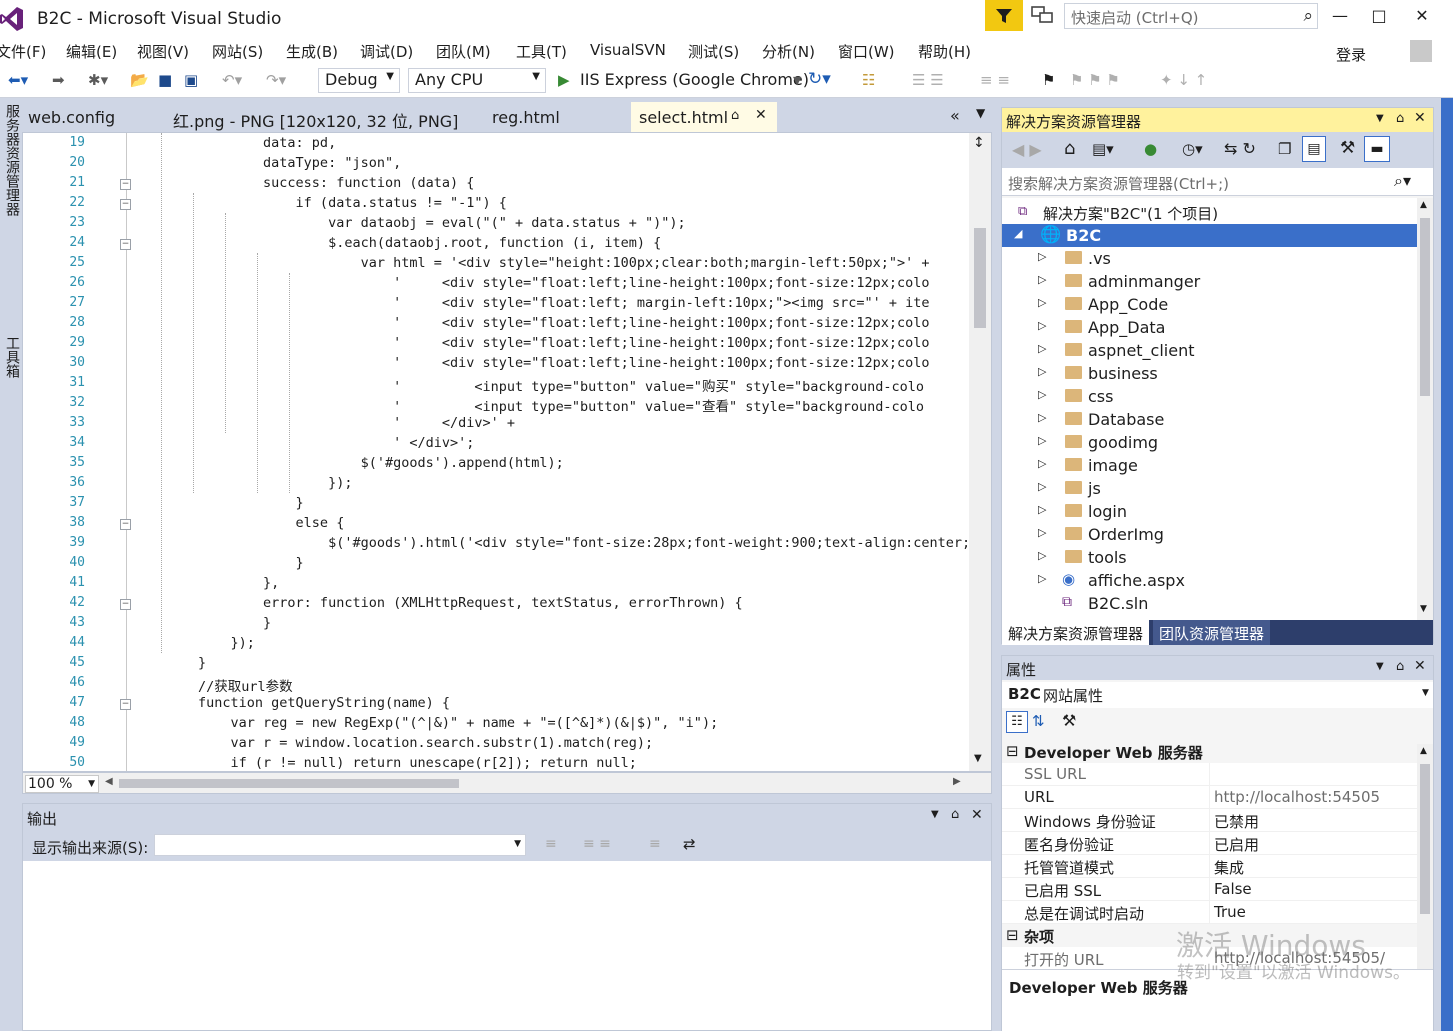  What do you see at coordinates (1209, 603) in the screenshot?
I see `tree-item: ⧉ B2C.sln` at bounding box center [1209, 603].